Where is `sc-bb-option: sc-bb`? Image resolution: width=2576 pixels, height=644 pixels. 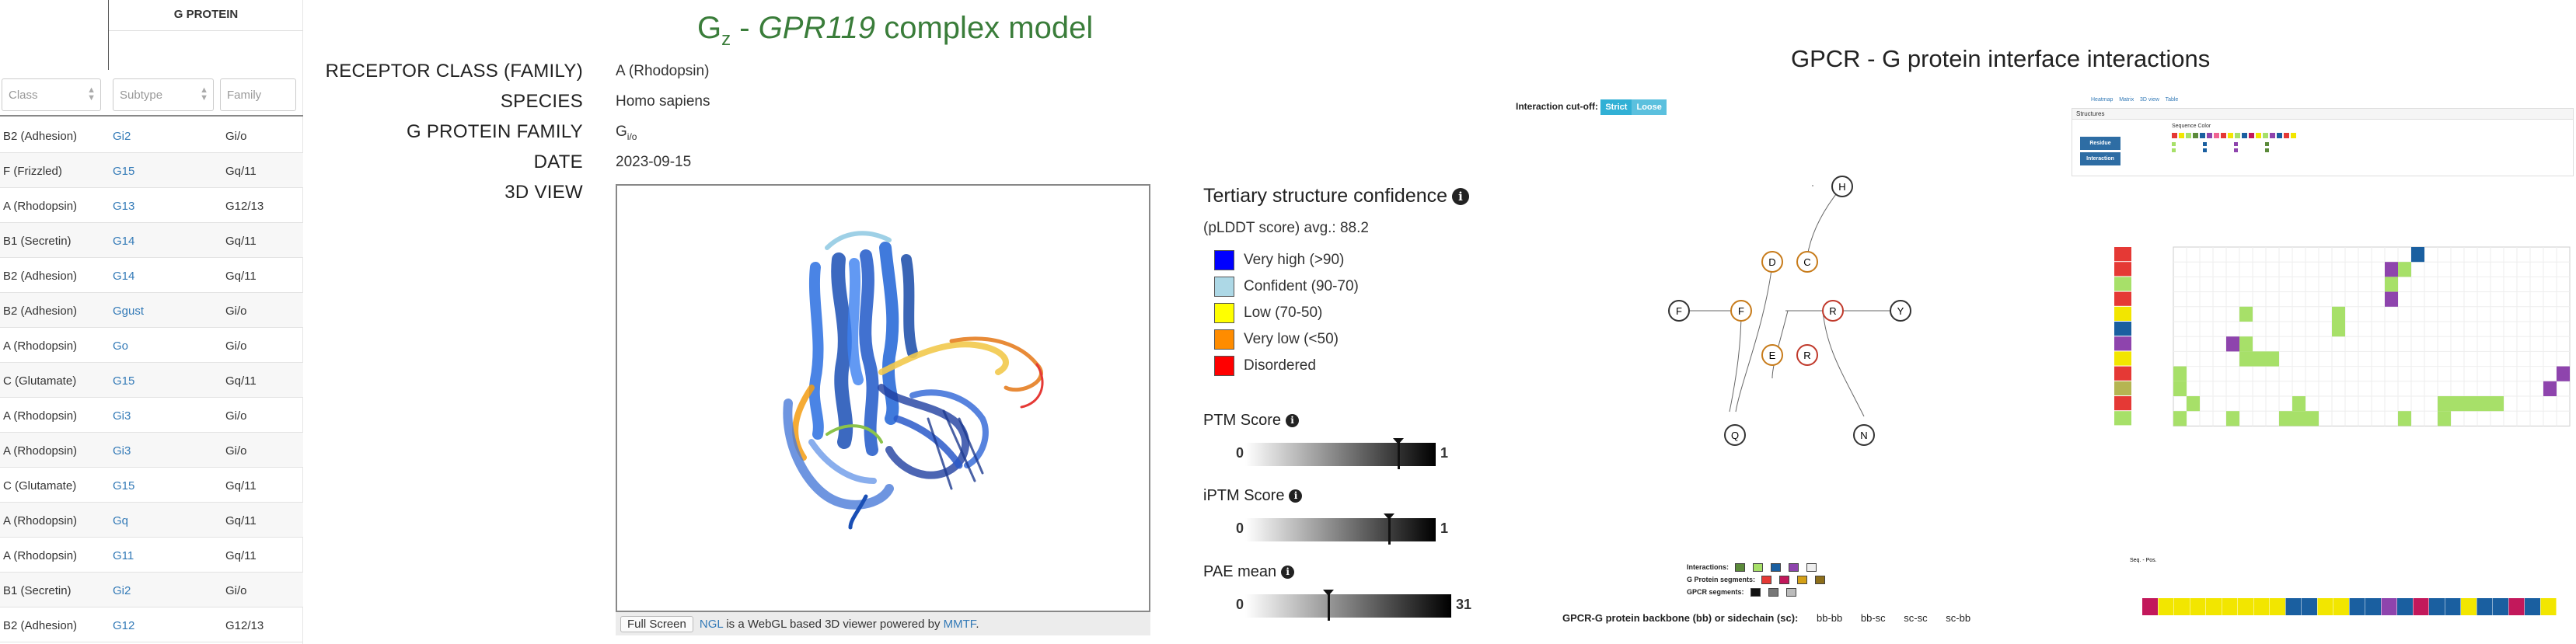
sc-bb-option: sc-bb is located at coordinates (1958, 618).